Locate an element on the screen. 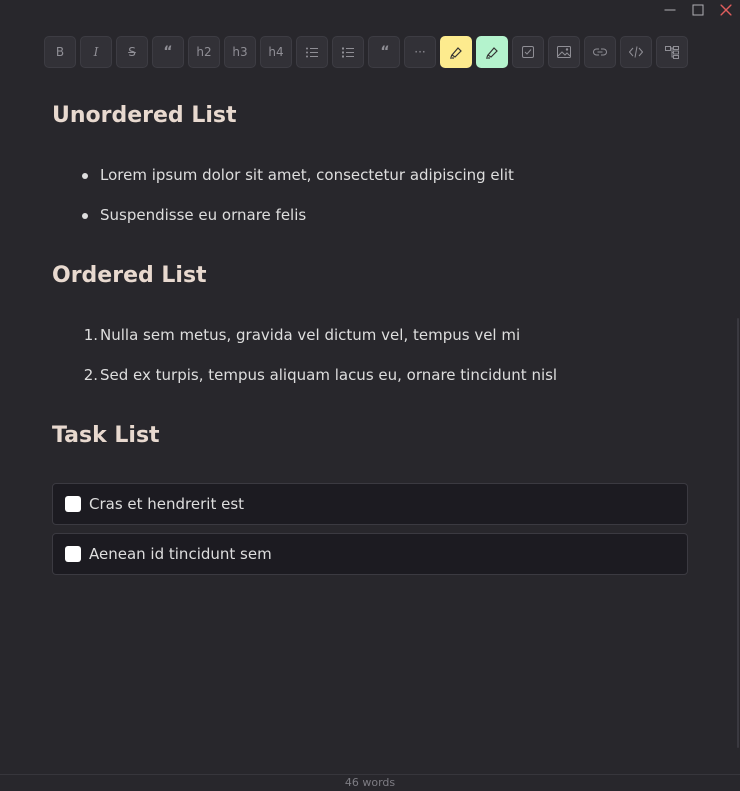 This screenshot has height=791, width=740. highlight-yellow-button is located at coordinates (456, 52).